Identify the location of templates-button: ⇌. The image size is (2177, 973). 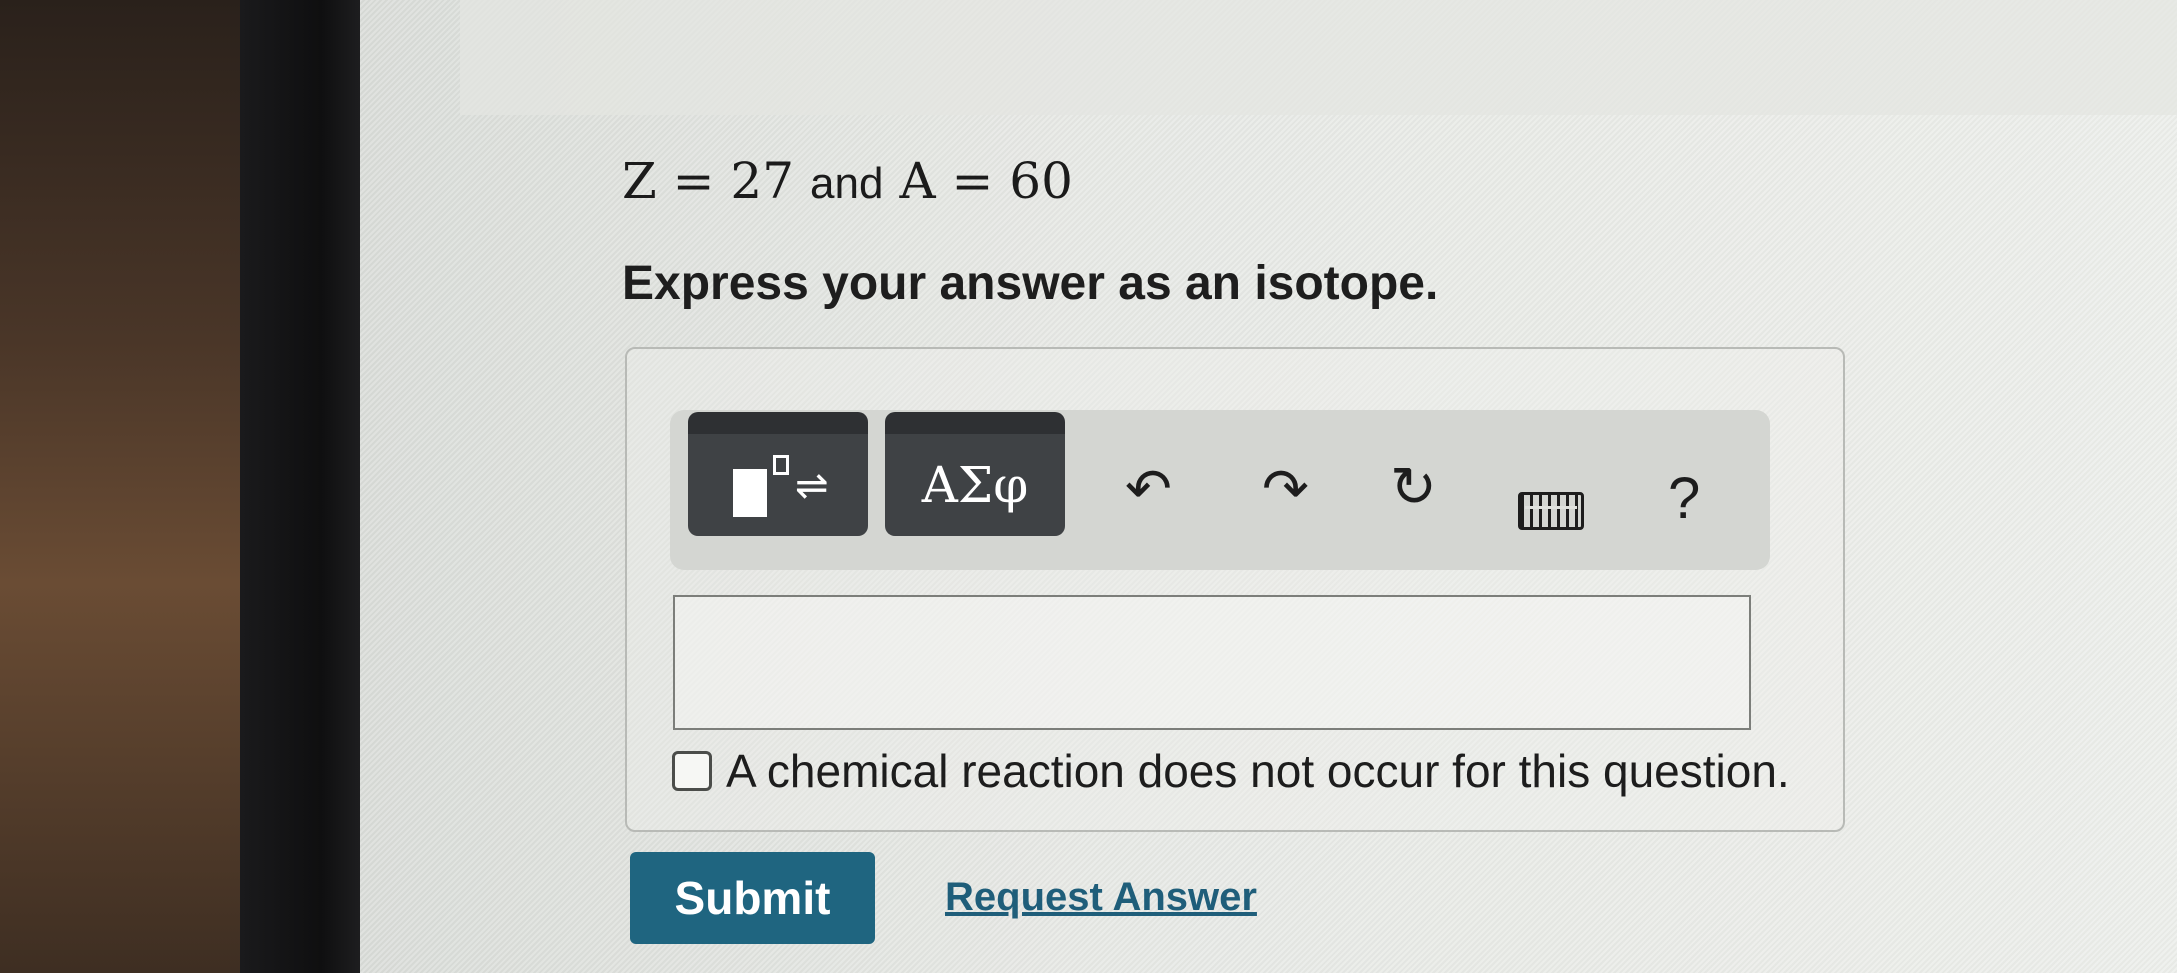
(778, 474).